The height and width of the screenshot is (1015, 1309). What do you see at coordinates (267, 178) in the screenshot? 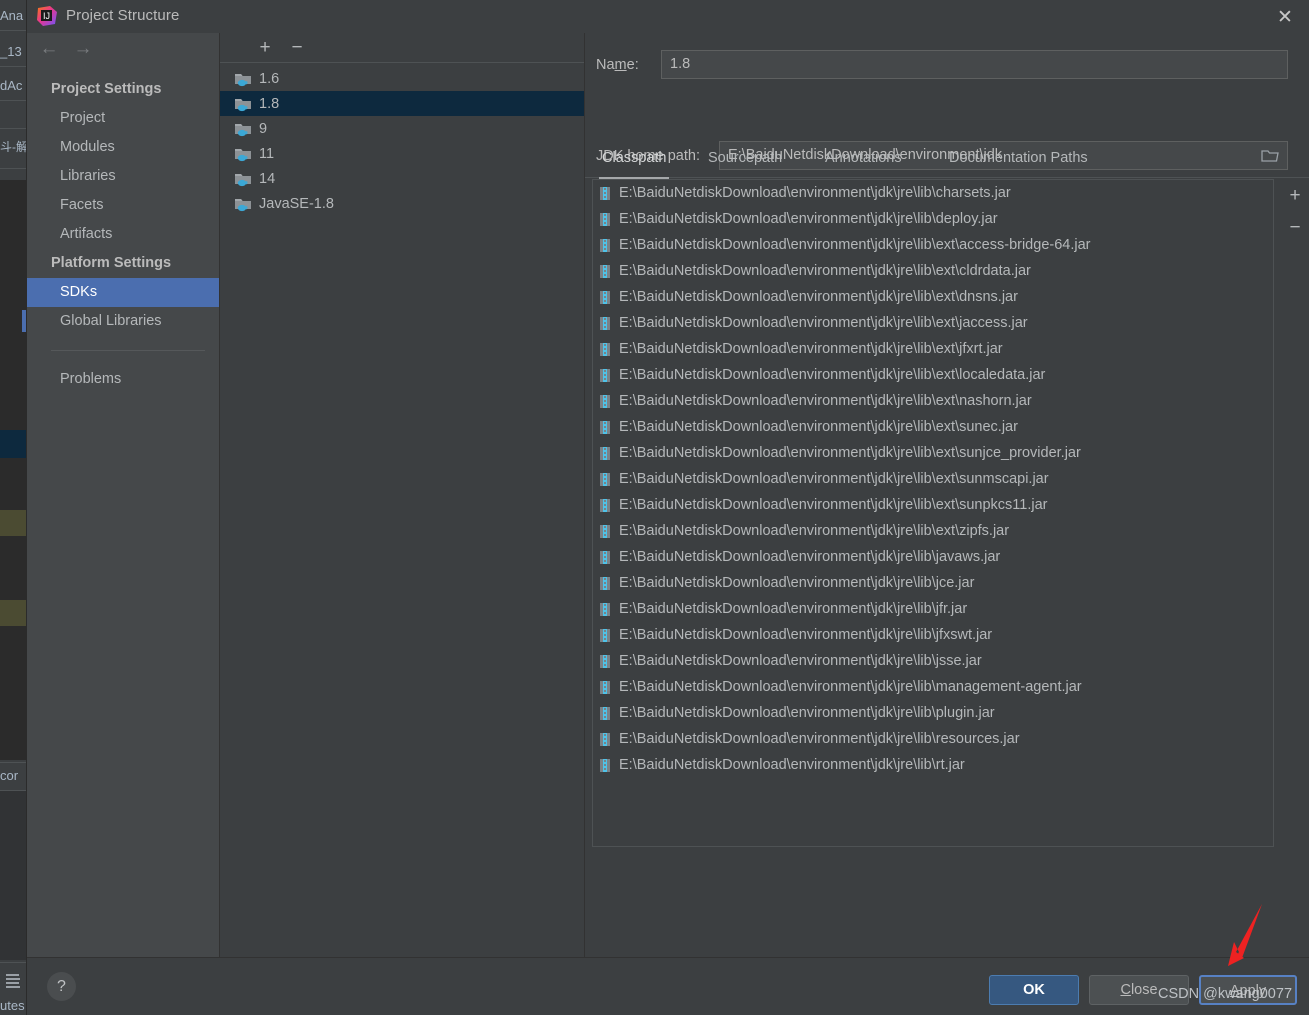
I see `sdk-list-item-label: 14` at bounding box center [267, 178].